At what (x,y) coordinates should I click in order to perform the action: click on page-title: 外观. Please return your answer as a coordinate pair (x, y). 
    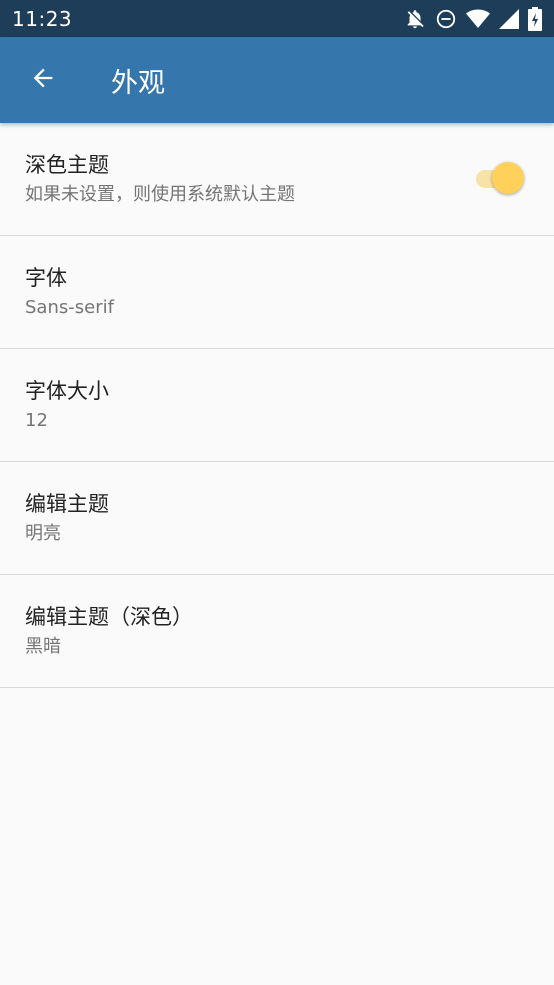
    Looking at the image, I should click on (138, 83).